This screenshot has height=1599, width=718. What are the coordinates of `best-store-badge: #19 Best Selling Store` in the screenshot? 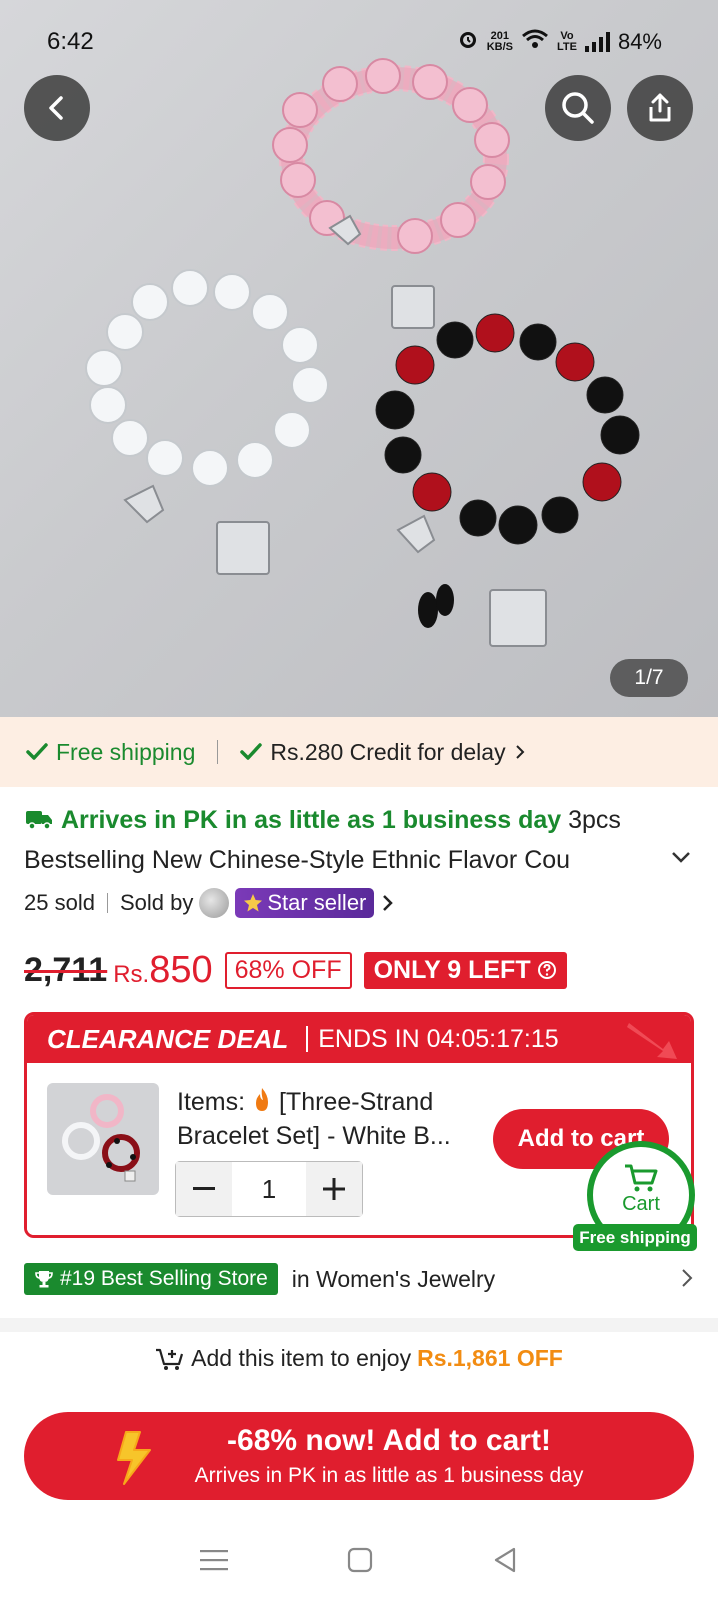 It's located at (151, 1279).